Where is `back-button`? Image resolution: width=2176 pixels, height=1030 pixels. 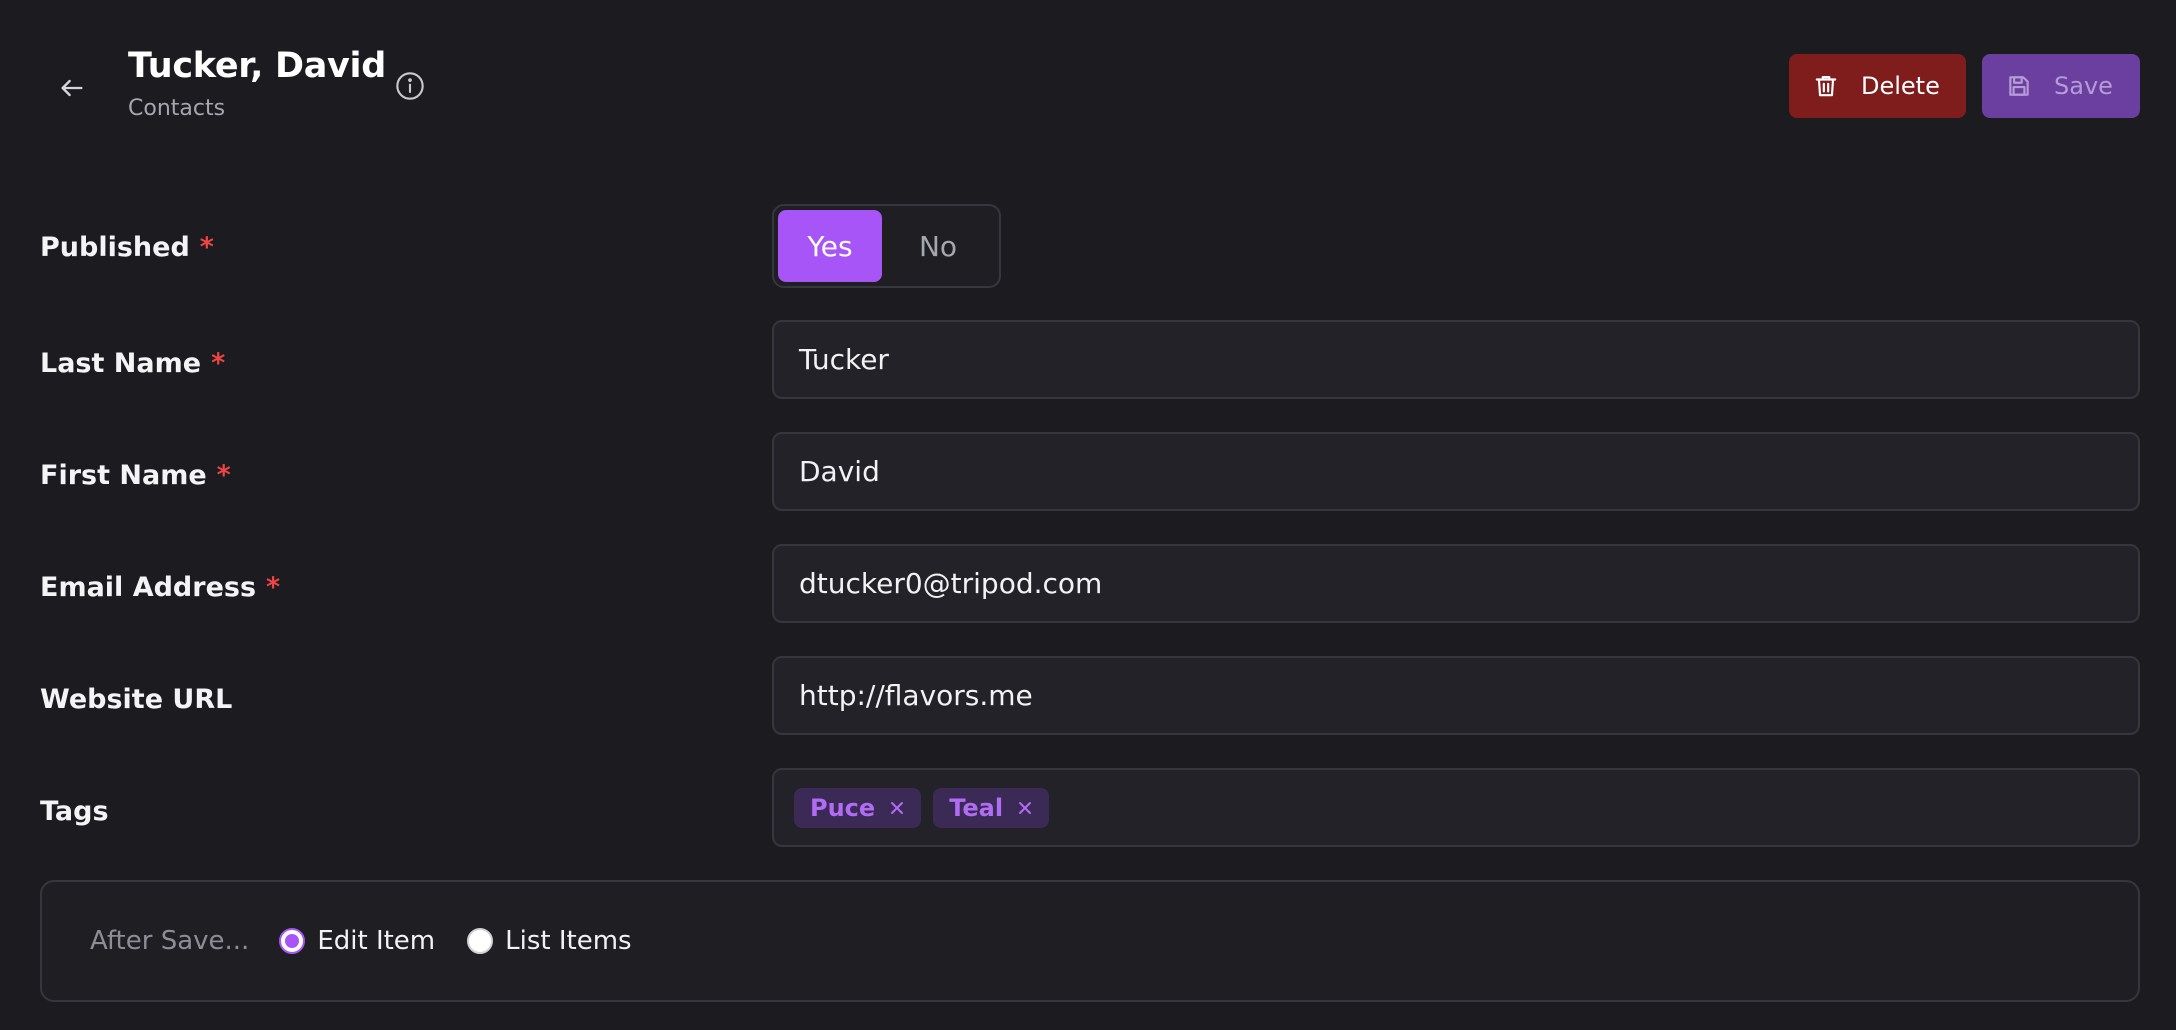
back-button is located at coordinates (72, 88).